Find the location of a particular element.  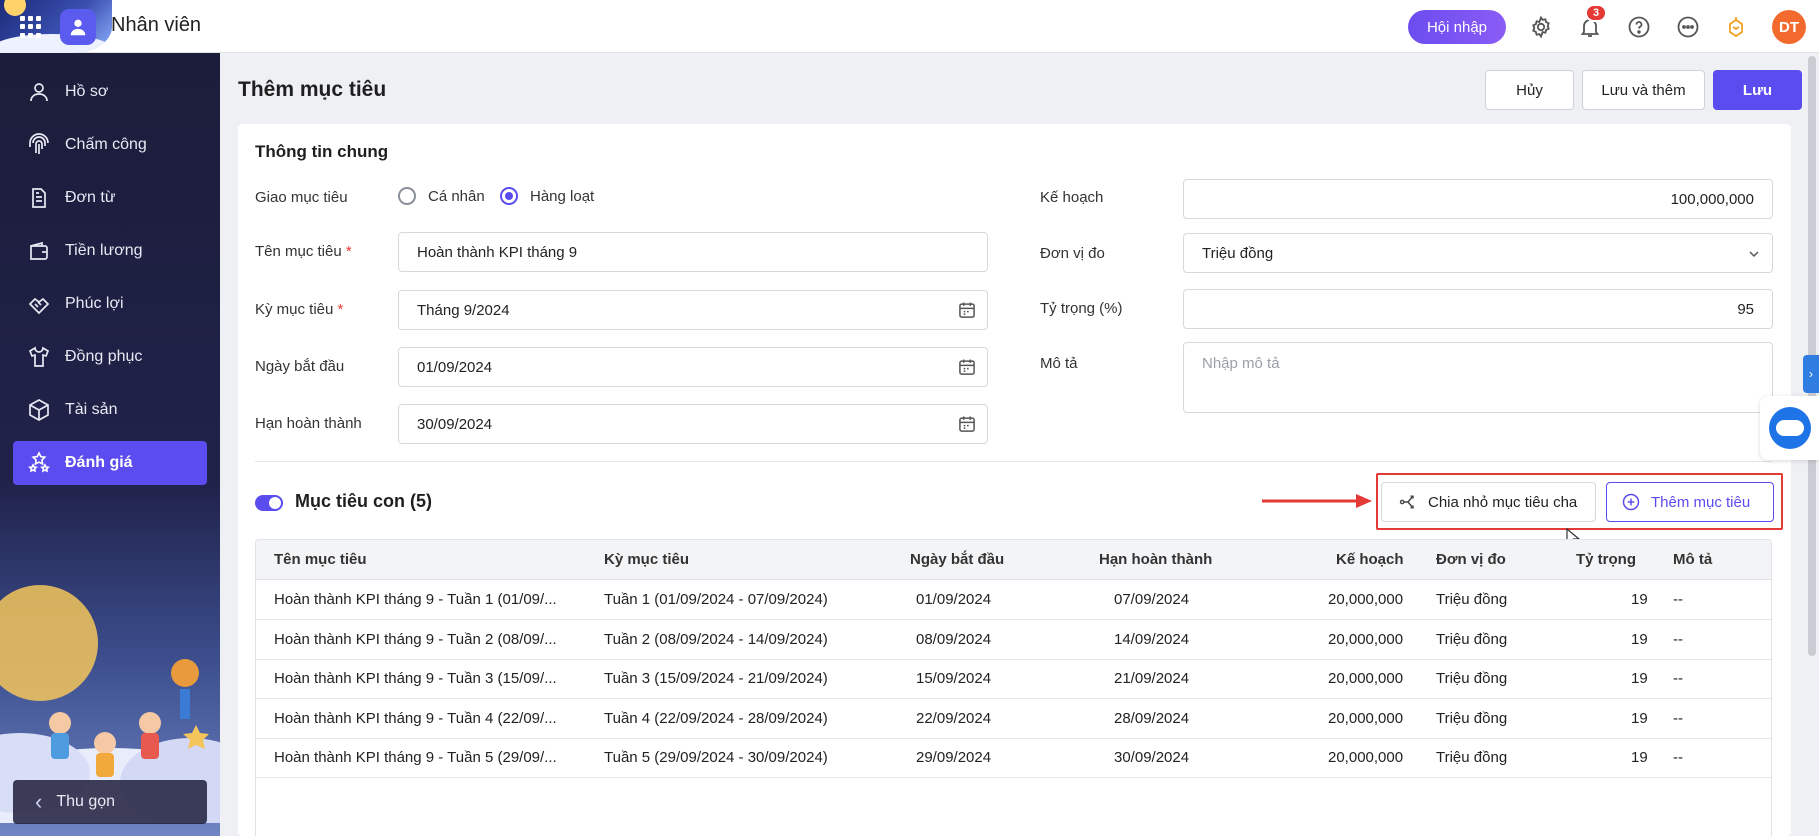

radio-individual: Cá nhân is located at coordinates (441, 196).